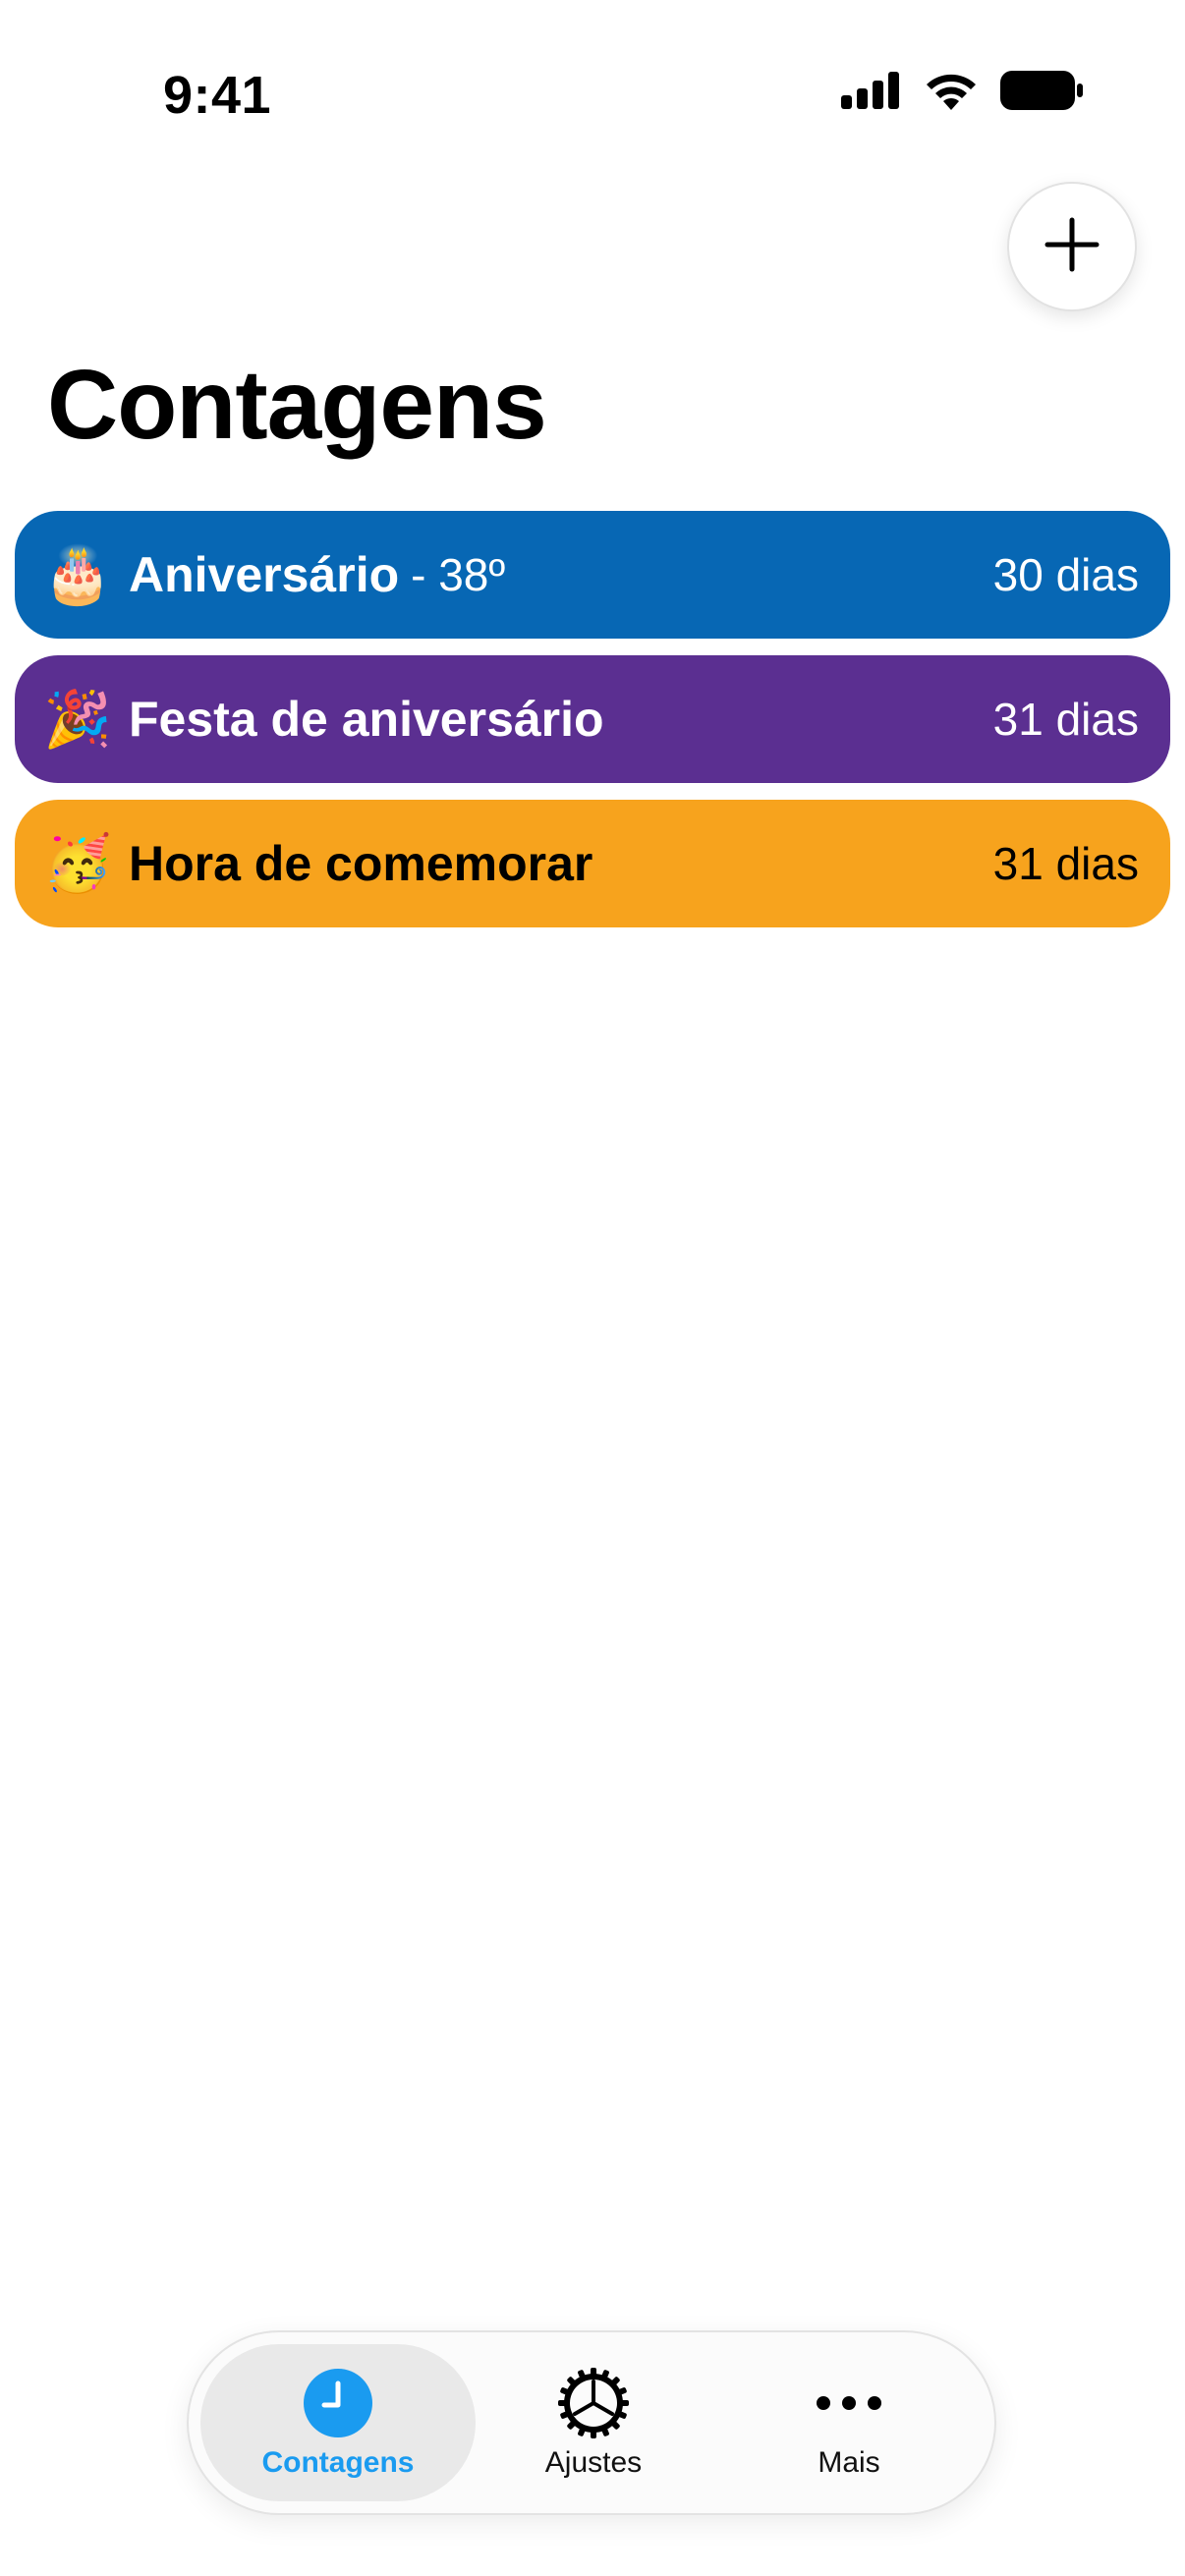 Image resolution: width=1185 pixels, height=2576 pixels. I want to click on party-popper-icon: 🎉, so click(77, 719).